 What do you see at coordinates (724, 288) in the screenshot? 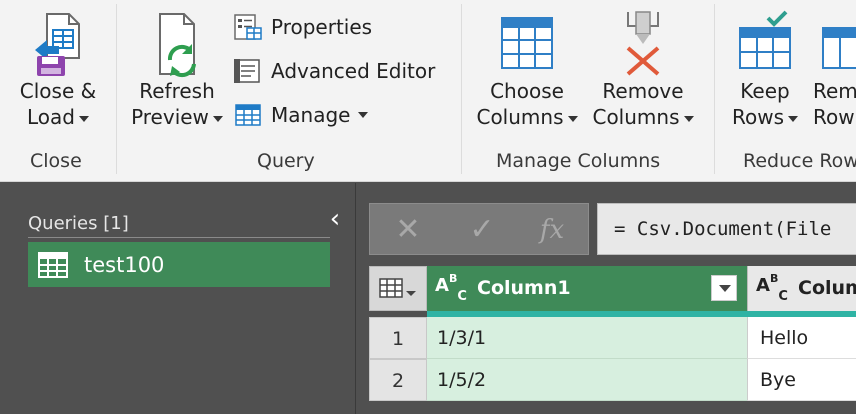
I see `filter-dropdown-icon` at bounding box center [724, 288].